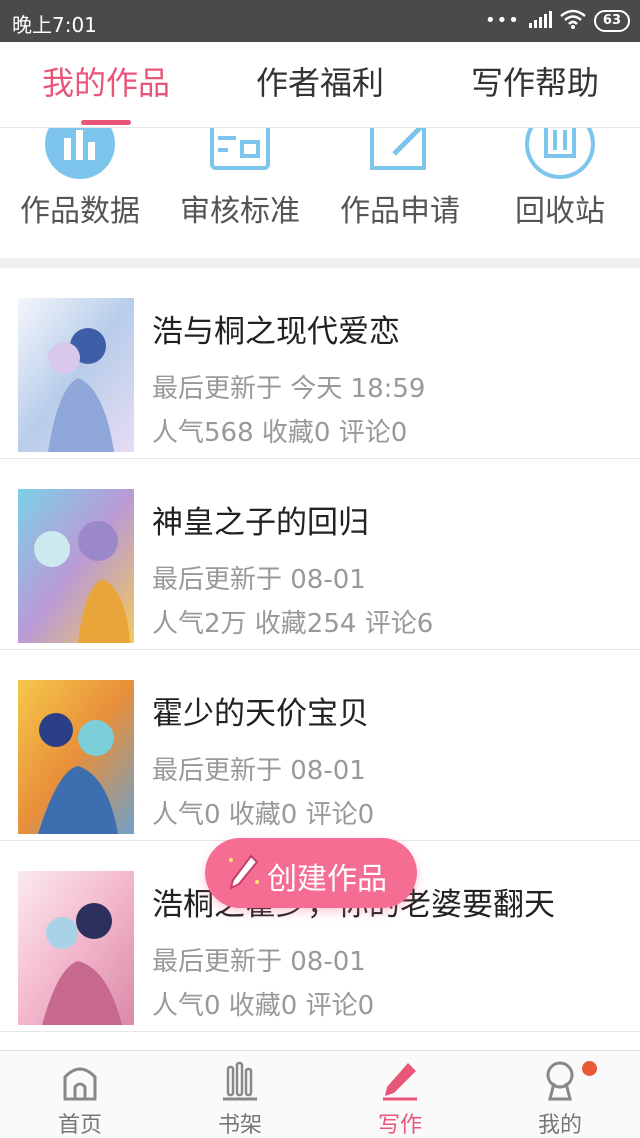 The width and height of the screenshot is (640, 1138). What do you see at coordinates (400, 211) in the screenshot?
I see `tool-label: 作品申请` at bounding box center [400, 211].